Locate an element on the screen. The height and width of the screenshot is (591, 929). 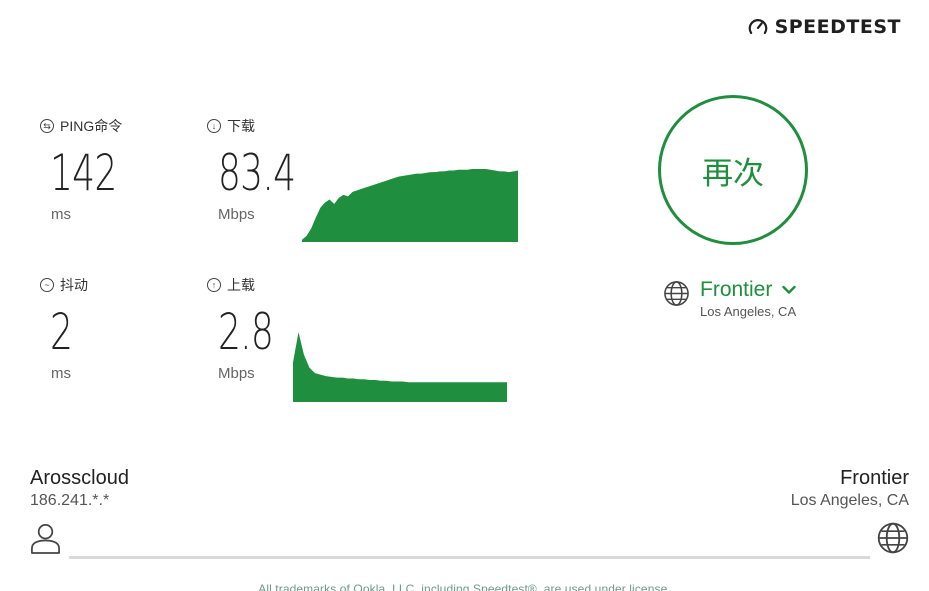
upload-graph-area is located at coordinates (400, 367).